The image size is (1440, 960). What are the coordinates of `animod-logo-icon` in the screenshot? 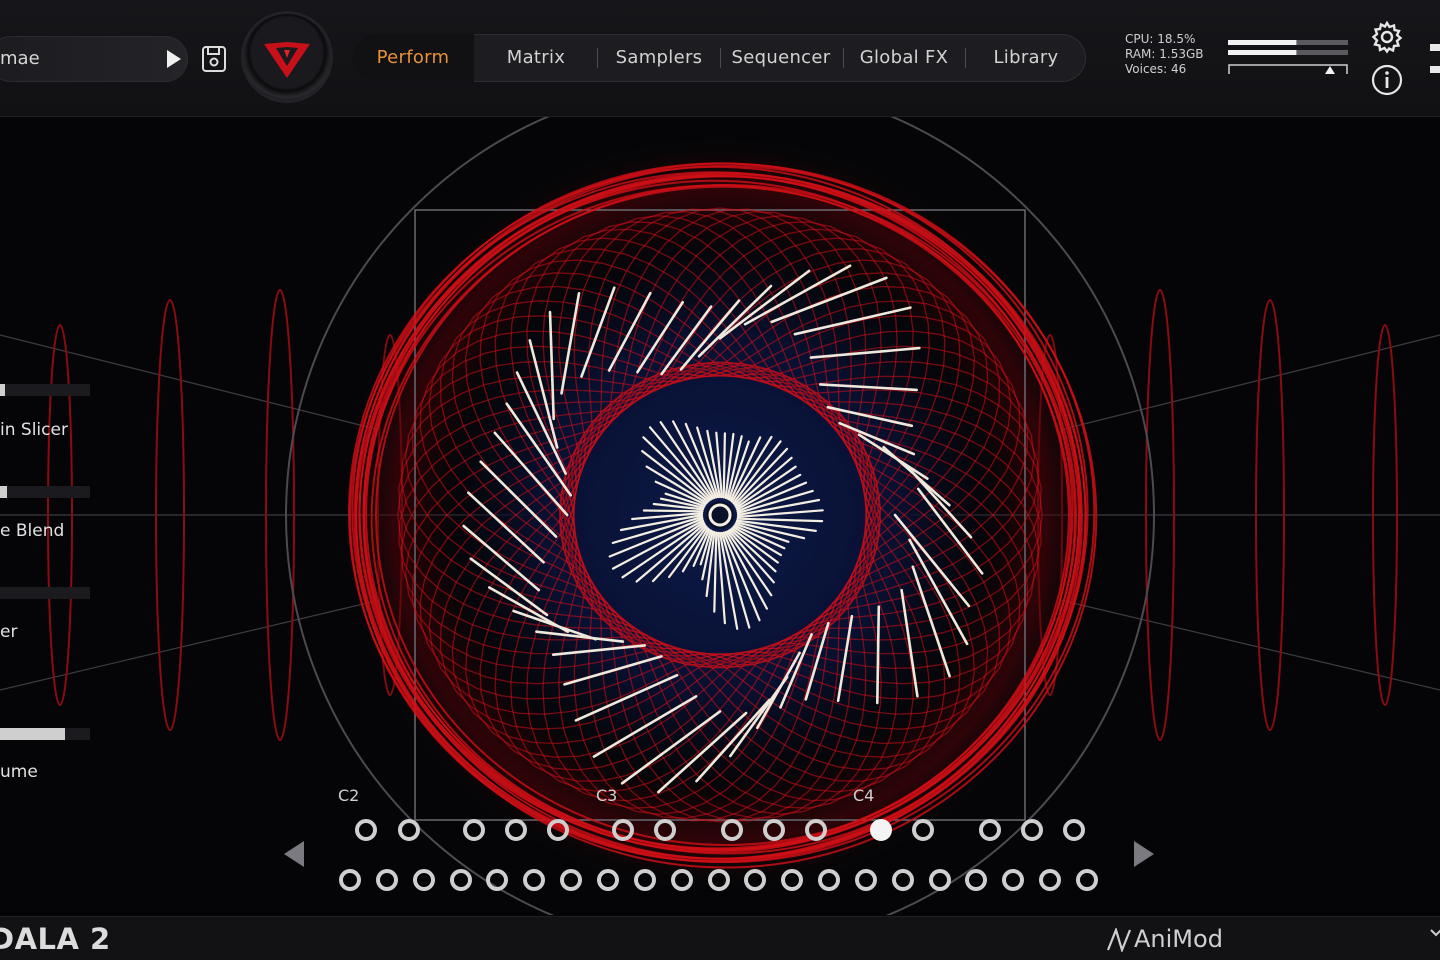 It's located at (1119, 940).